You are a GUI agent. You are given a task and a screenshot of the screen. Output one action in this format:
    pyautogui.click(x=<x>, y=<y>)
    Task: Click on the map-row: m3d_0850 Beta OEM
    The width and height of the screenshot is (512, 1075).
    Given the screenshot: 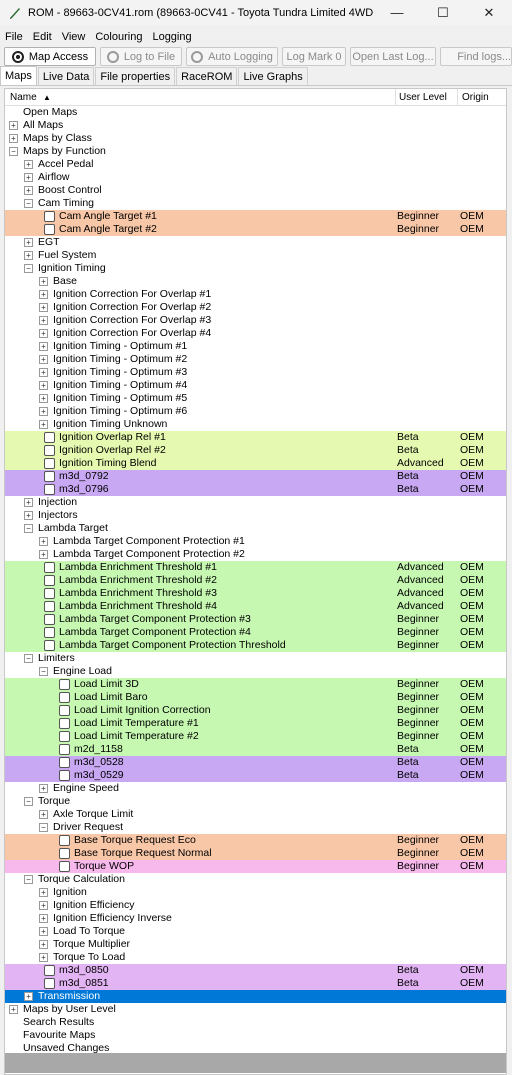 What is the action you would take?
    pyautogui.click(x=255, y=970)
    